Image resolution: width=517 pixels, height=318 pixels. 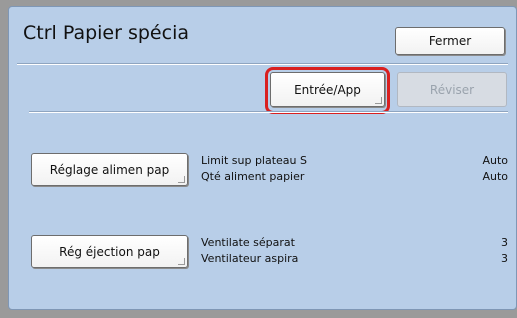 I want to click on ejection-adjust-button-label: Rég éjection pap, so click(x=109, y=251).